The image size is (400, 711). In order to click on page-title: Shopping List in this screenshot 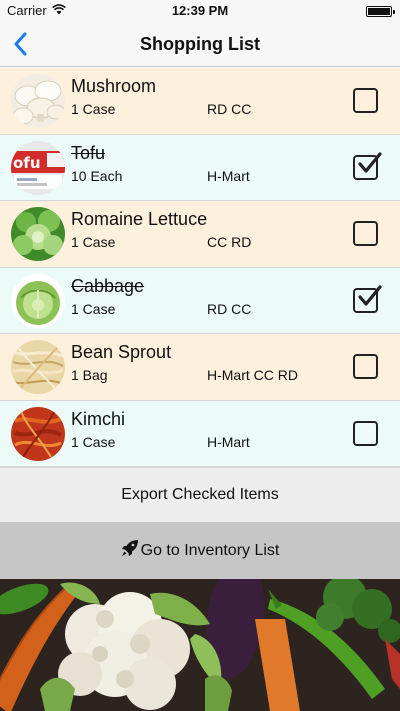, I will do `click(200, 44)`.